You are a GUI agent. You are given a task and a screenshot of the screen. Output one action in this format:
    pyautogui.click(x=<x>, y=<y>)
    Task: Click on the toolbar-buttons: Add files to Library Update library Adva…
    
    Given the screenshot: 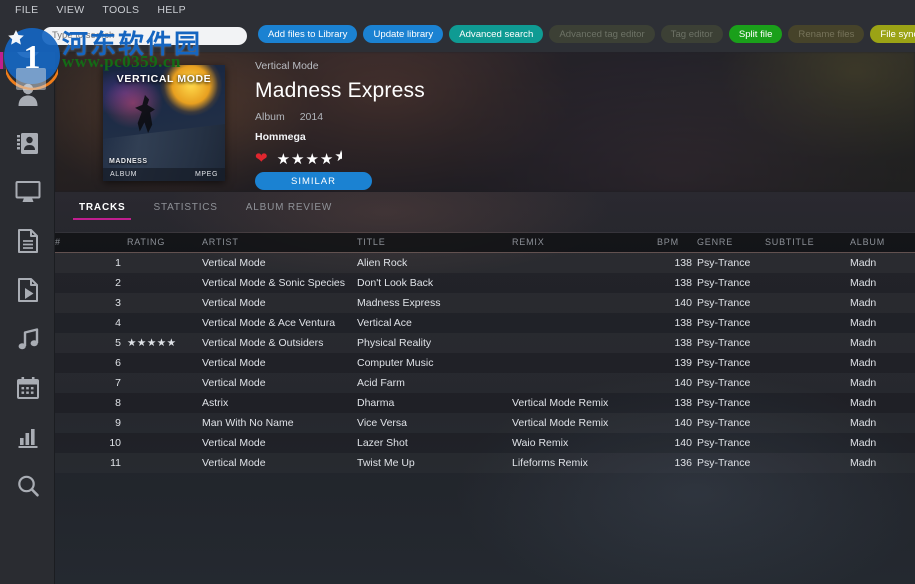 What is the action you would take?
    pyautogui.click(x=586, y=34)
    